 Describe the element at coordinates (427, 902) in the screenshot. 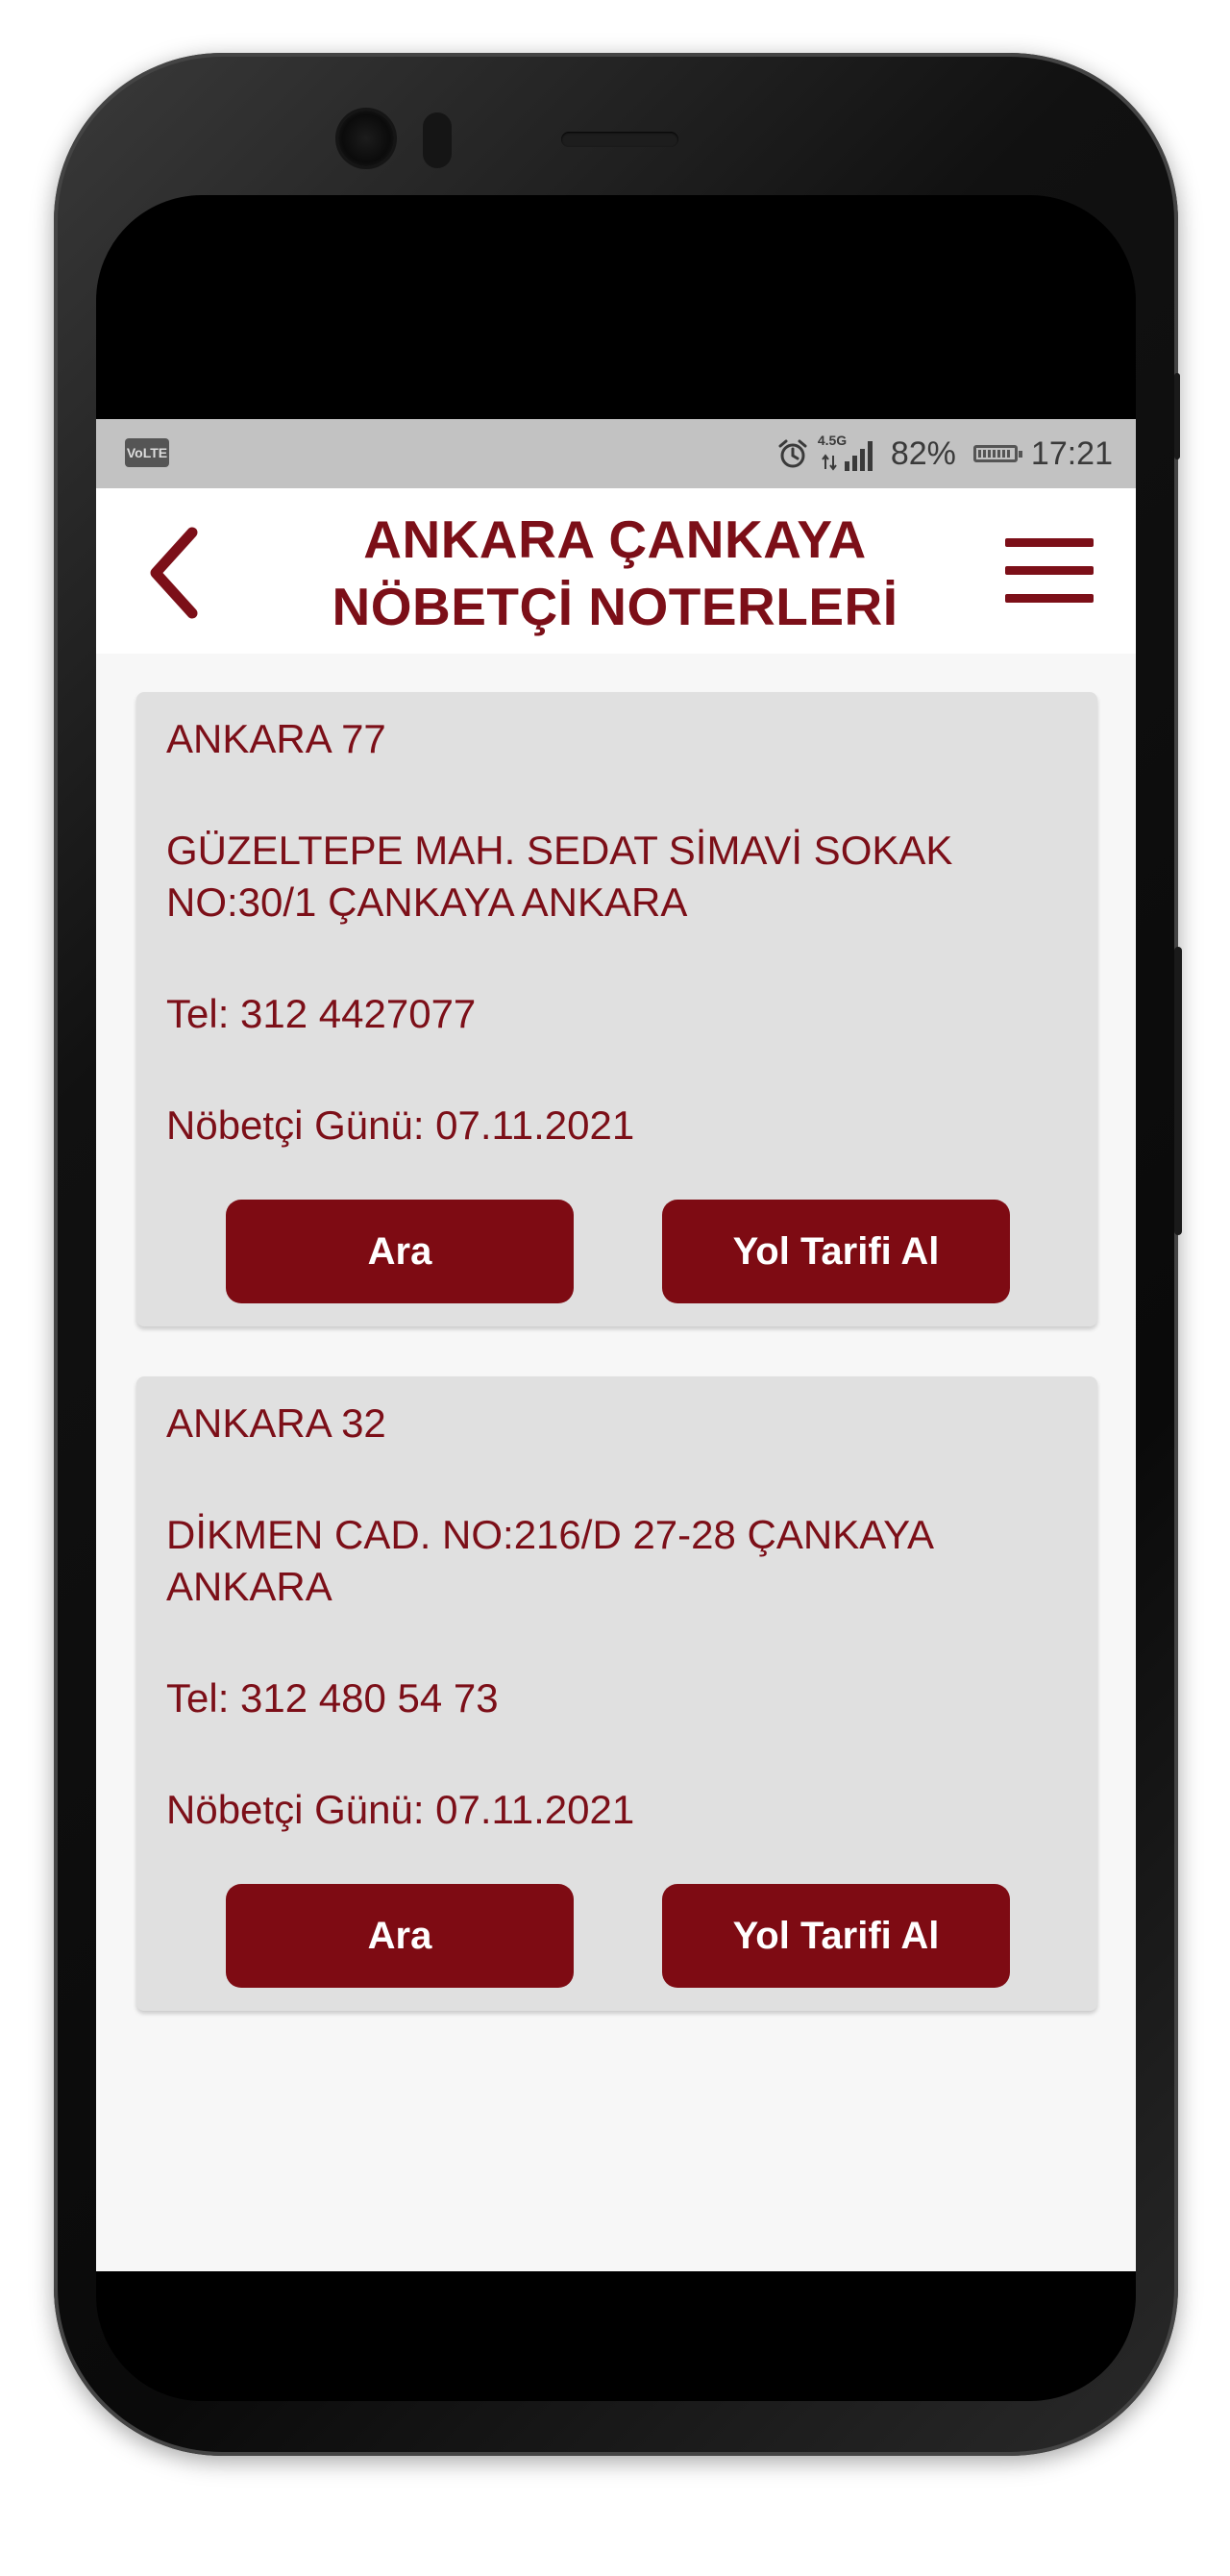

I see `notary-address-line2: NO:30/1 ÇANKAYA ANKARA` at that location.